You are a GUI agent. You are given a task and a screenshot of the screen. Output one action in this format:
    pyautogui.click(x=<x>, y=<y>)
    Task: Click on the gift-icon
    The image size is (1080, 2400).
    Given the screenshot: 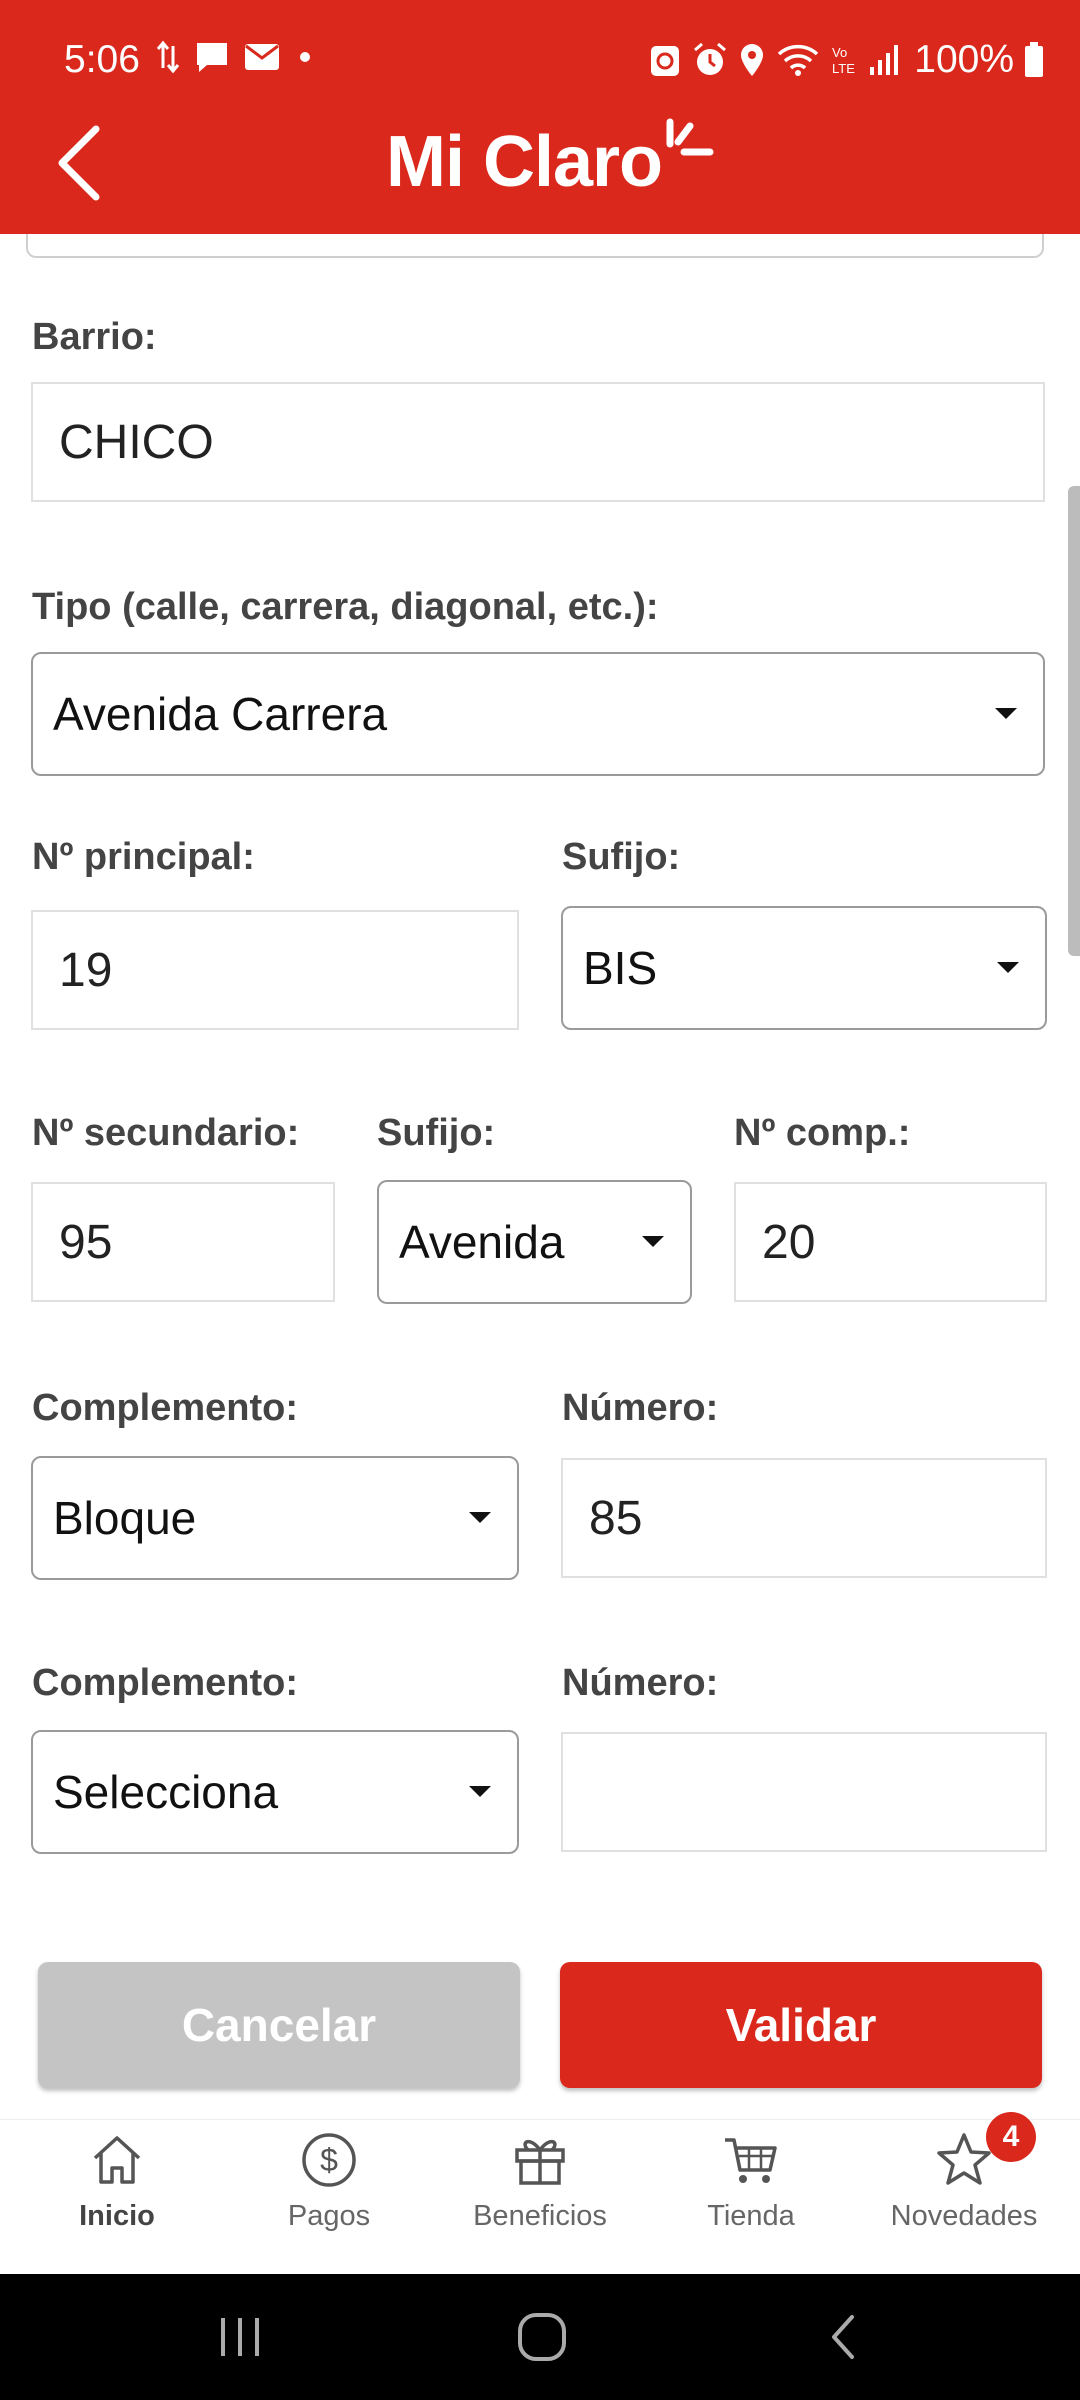 What is the action you would take?
    pyautogui.click(x=540, y=2162)
    